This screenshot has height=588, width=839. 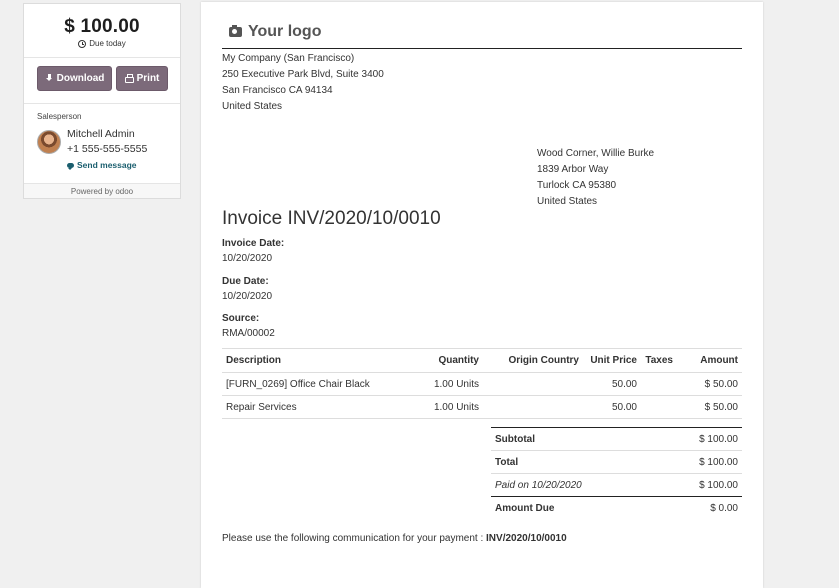 I want to click on amount-due-total: $ 100.00, so click(x=102, y=26).